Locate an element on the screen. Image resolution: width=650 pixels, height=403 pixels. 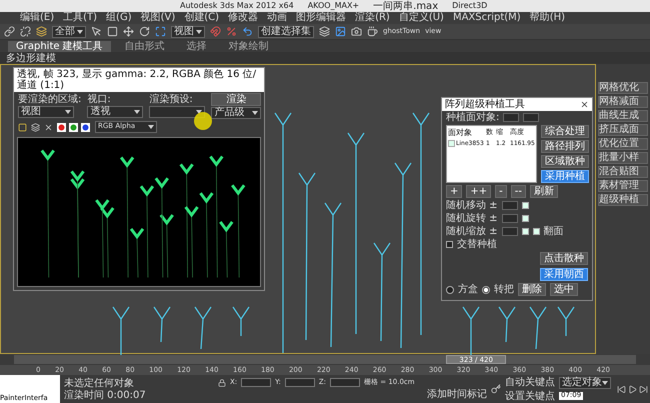
ribbon-tab: 自由形式 is located at coordinates (144, 46).